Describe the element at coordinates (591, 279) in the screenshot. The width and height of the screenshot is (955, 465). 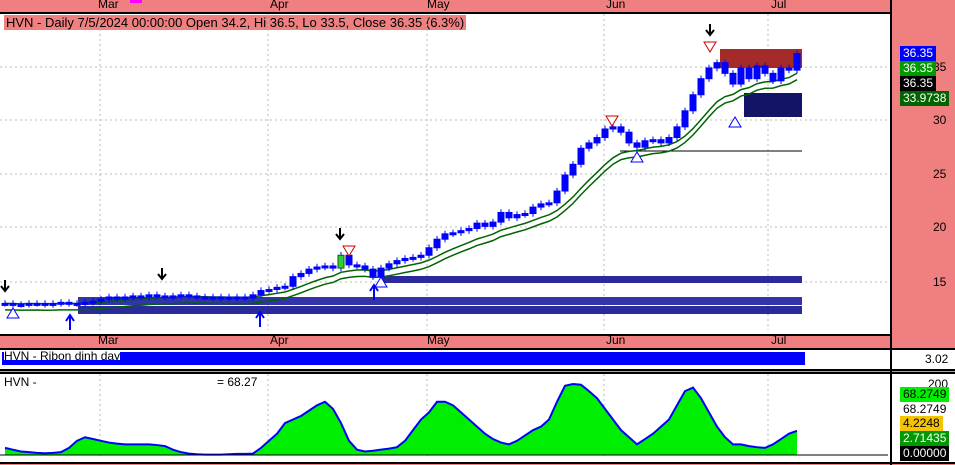
I see `resistance-band` at that location.